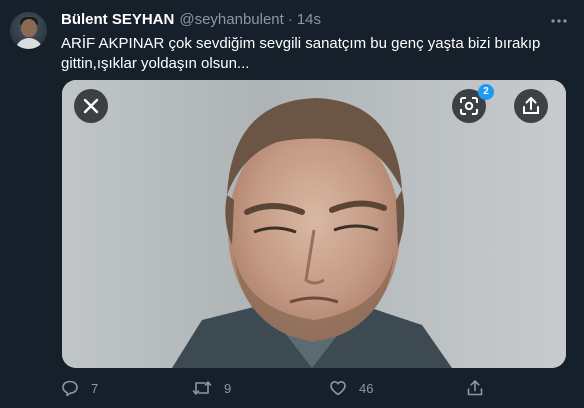 The image size is (584, 408). What do you see at coordinates (366, 388) in the screenshot?
I see `like-count: 46` at bounding box center [366, 388].